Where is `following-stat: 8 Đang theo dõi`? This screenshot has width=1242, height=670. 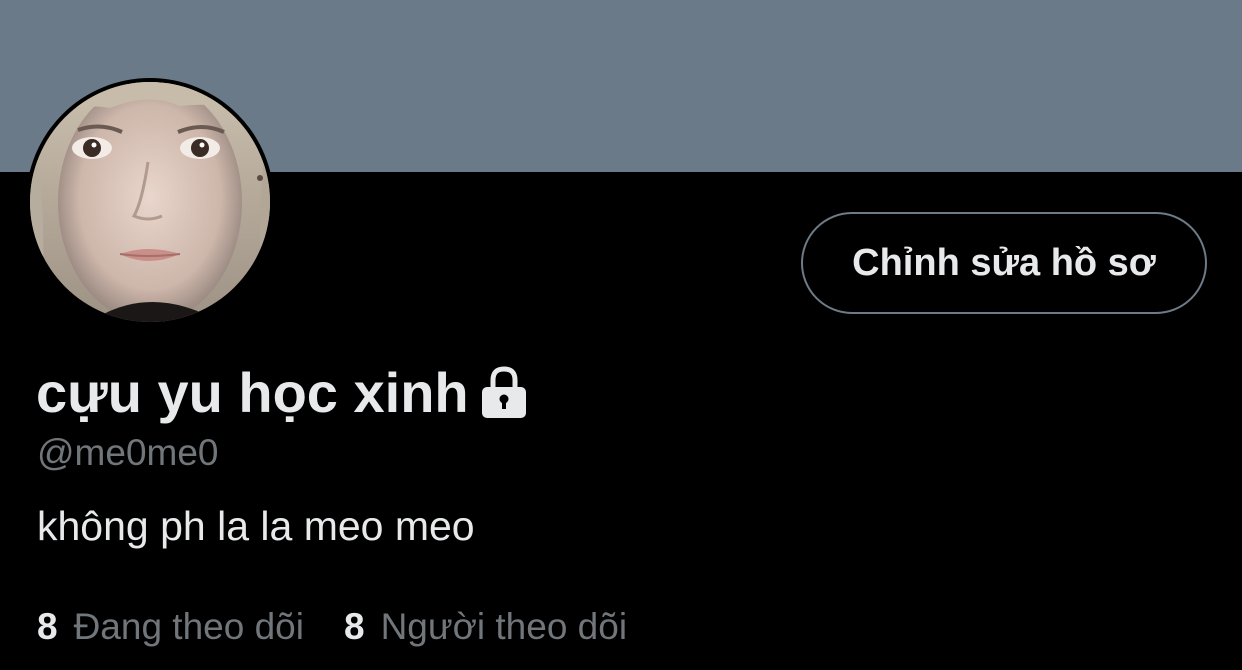 following-stat: 8 Đang theo dõi is located at coordinates (170, 627).